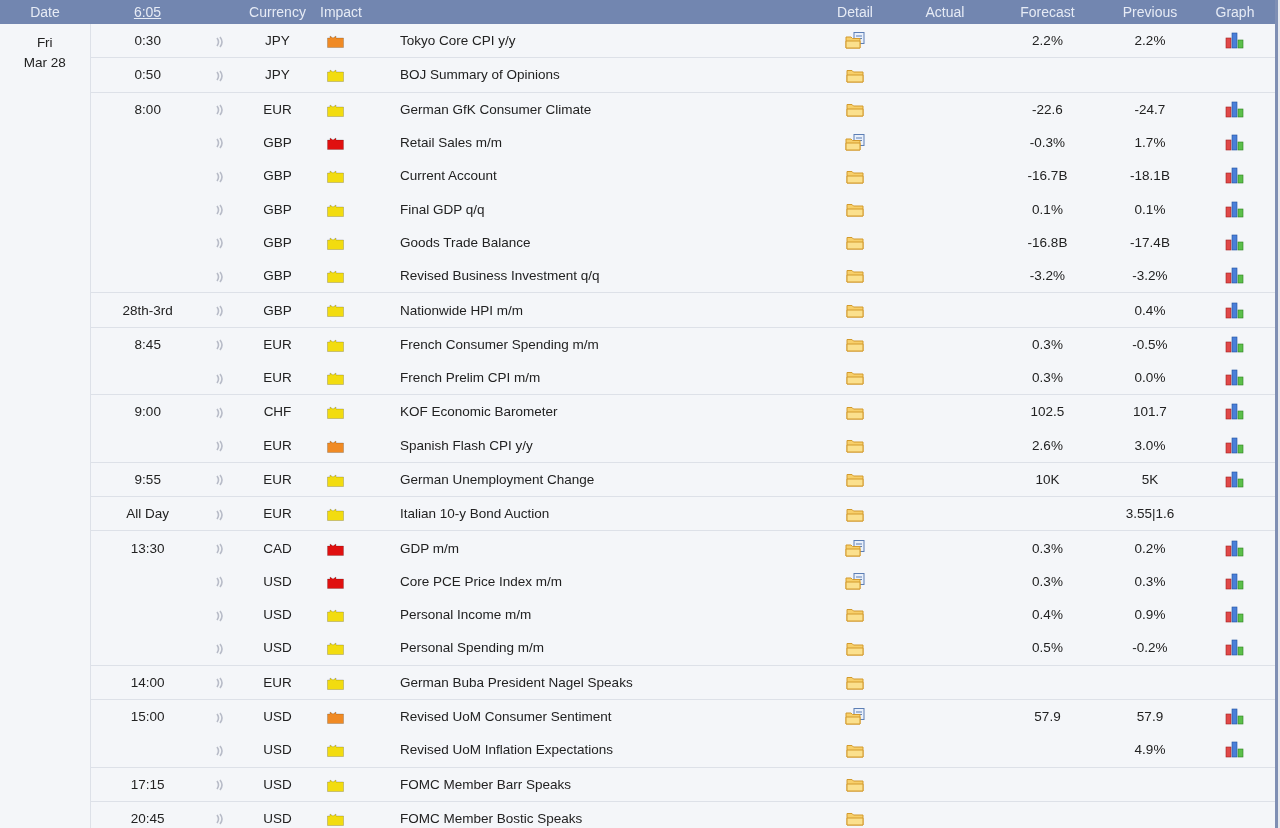 This screenshot has width=1280, height=828. I want to click on previous-cell: 3.0%, so click(1150, 445).